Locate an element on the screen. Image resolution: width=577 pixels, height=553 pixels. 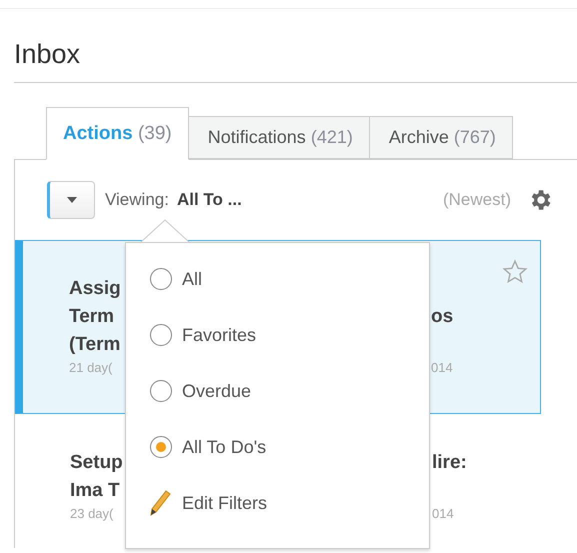
viewing-label: Viewing: is located at coordinates (137, 200).